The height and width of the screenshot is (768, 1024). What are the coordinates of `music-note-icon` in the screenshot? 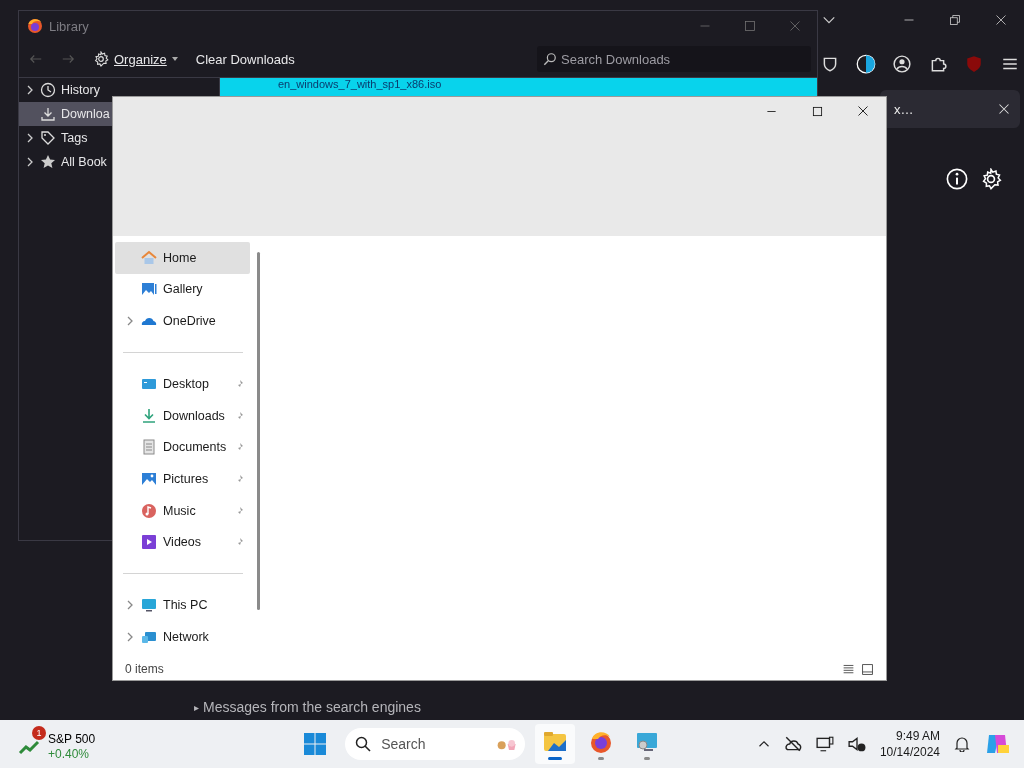 It's located at (149, 510).